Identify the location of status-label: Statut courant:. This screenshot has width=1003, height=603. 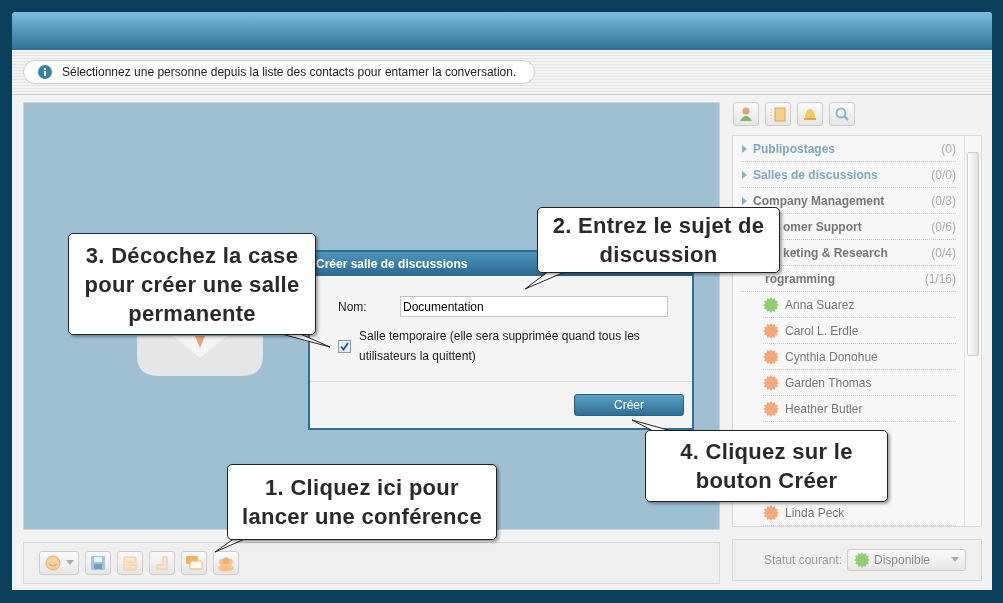
(802, 560).